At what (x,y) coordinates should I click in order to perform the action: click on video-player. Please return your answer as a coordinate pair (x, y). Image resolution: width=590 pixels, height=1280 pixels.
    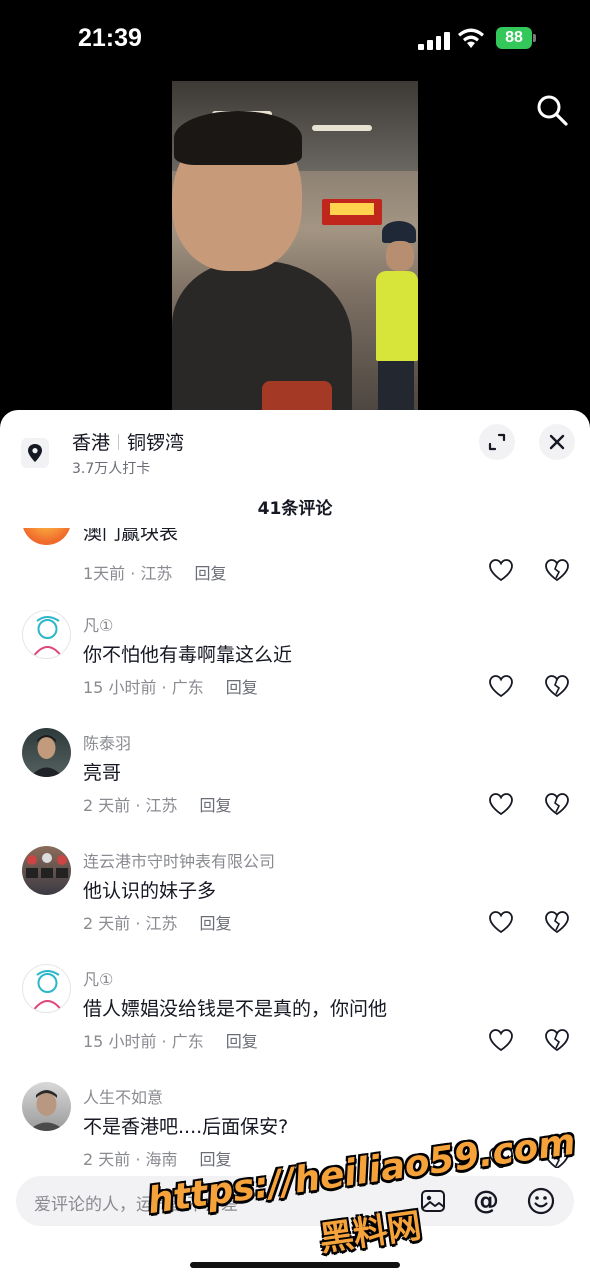
    Looking at the image, I should click on (295, 246).